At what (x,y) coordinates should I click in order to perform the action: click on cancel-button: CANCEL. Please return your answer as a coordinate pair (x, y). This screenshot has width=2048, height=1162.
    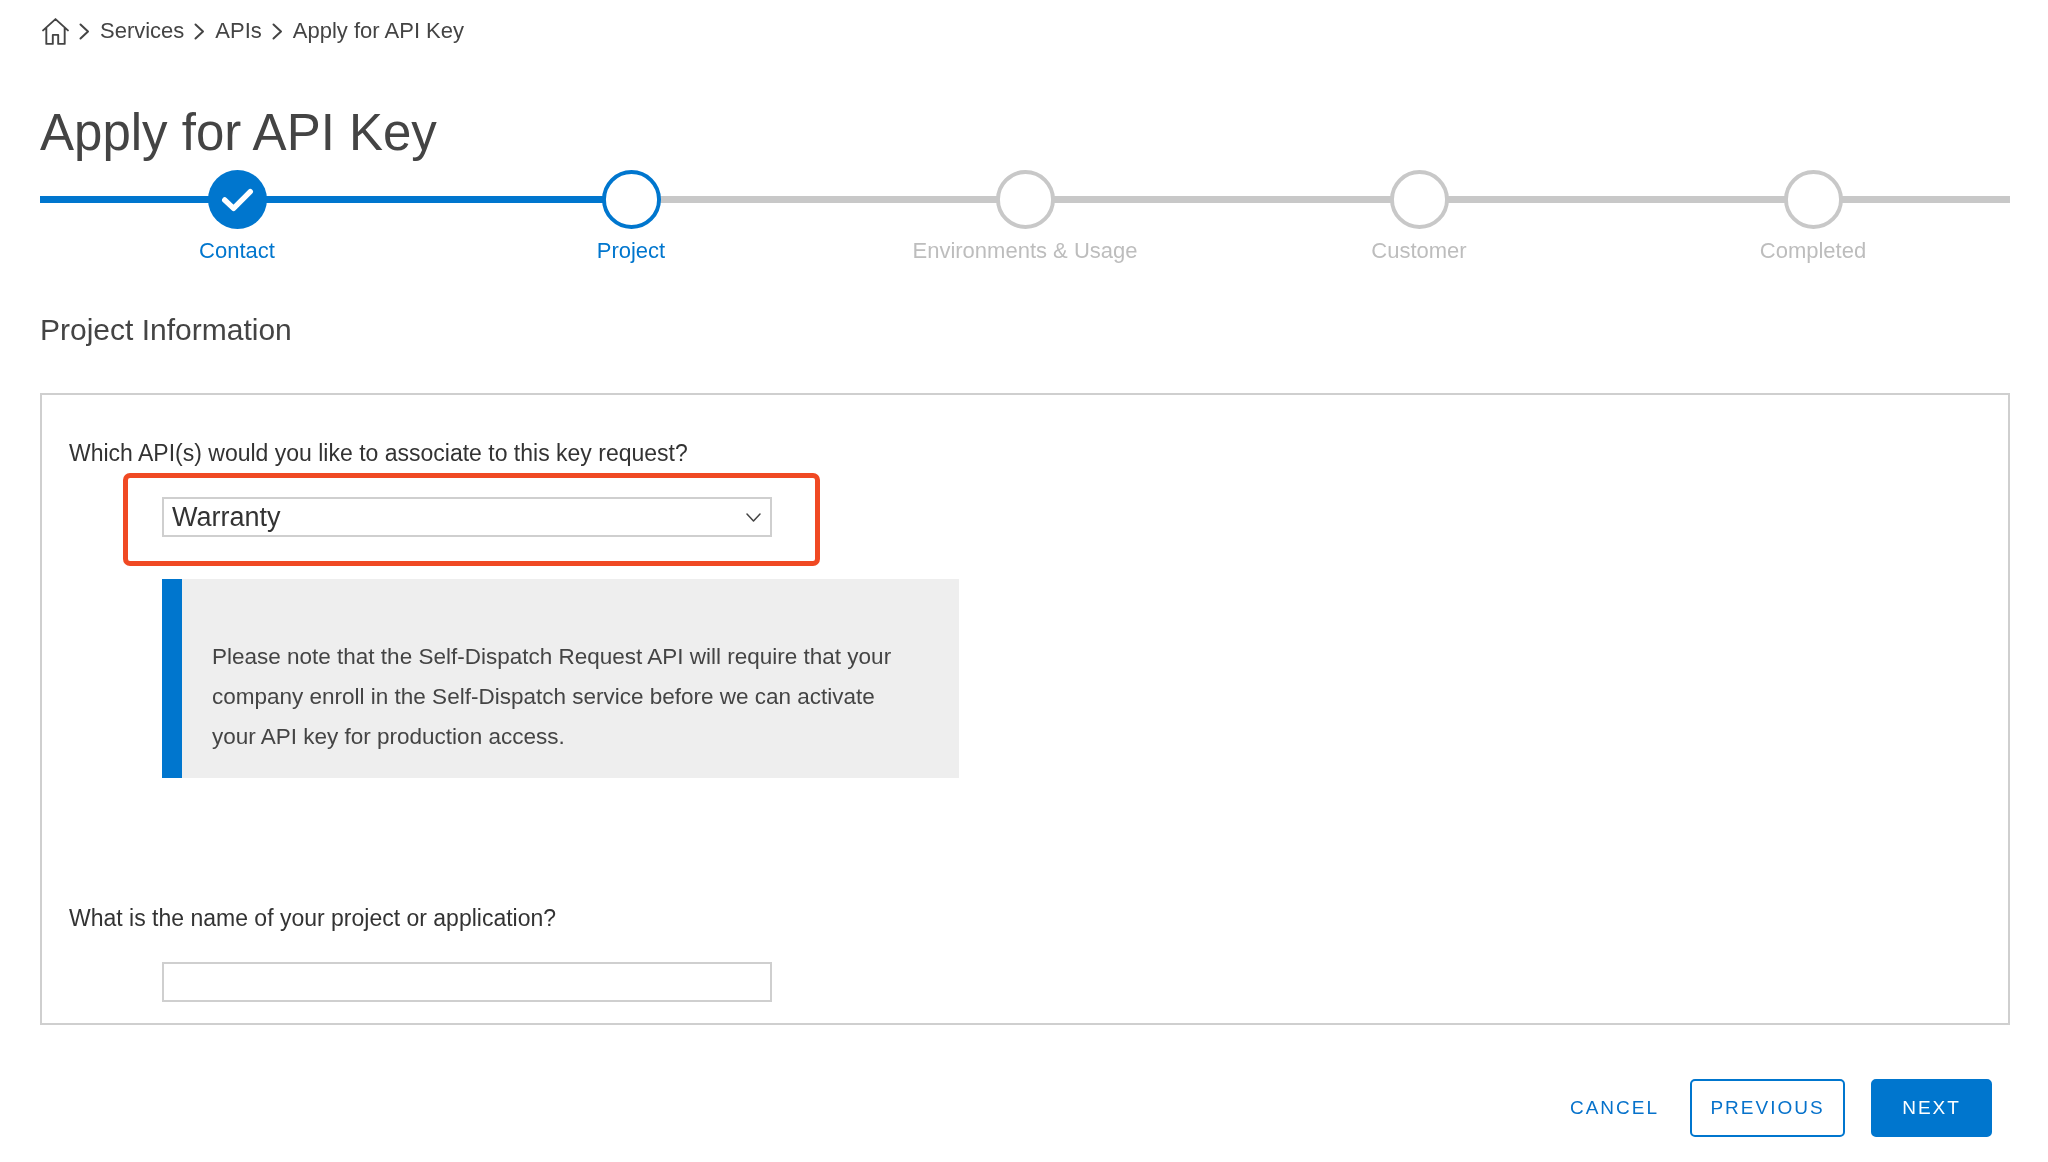
    Looking at the image, I should click on (1614, 1108).